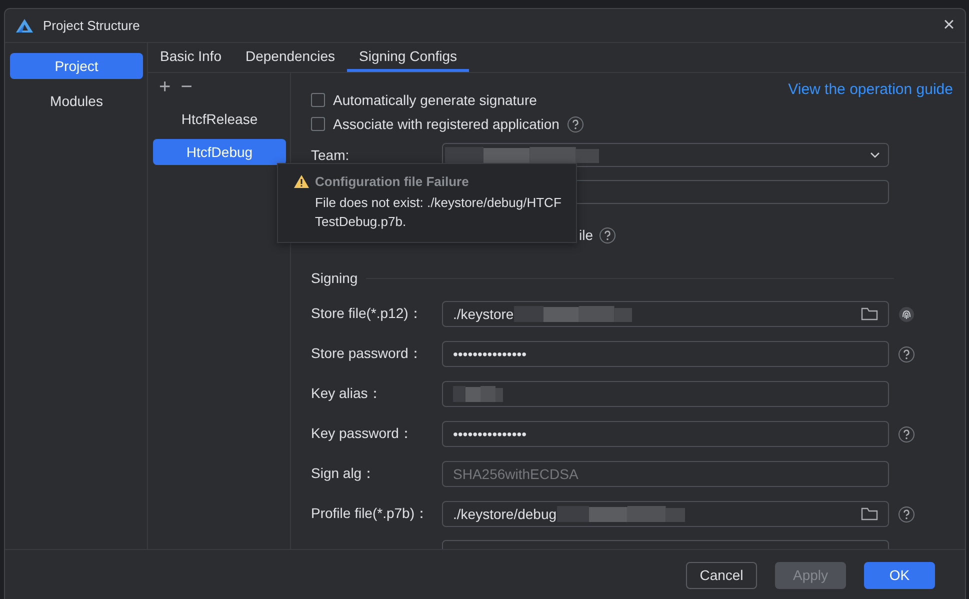 Image resolution: width=969 pixels, height=599 pixels. Describe the element at coordinates (24, 25) in the screenshot. I see `app-logo-icon` at that location.